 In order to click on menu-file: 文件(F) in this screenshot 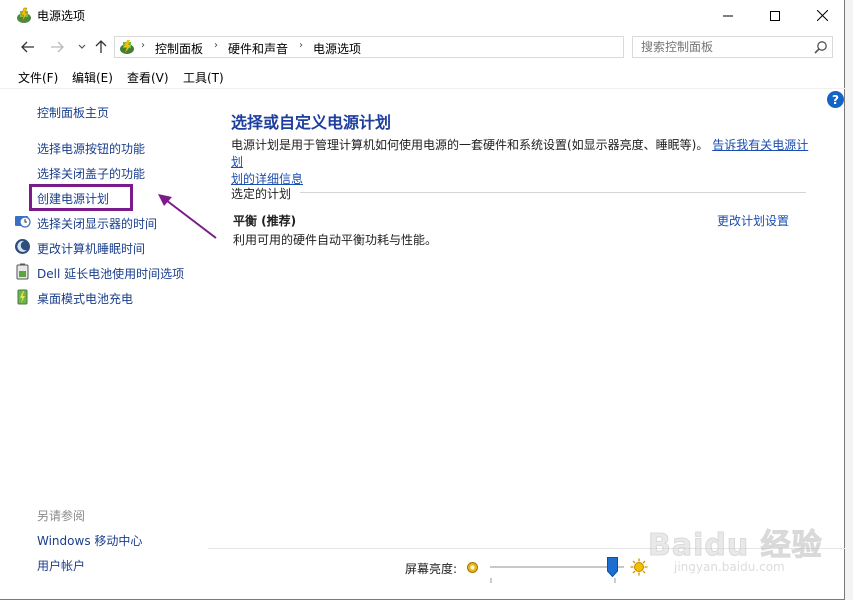, I will do `click(38, 77)`.